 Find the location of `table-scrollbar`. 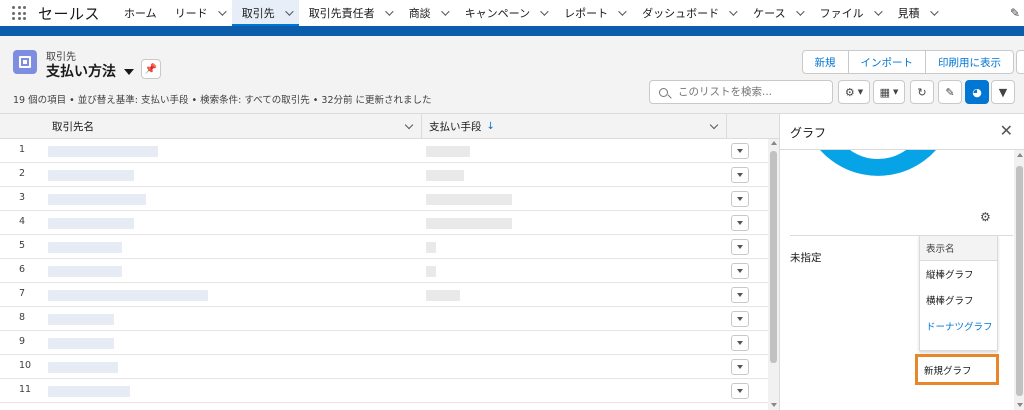

table-scrollbar is located at coordinates (773, 274).